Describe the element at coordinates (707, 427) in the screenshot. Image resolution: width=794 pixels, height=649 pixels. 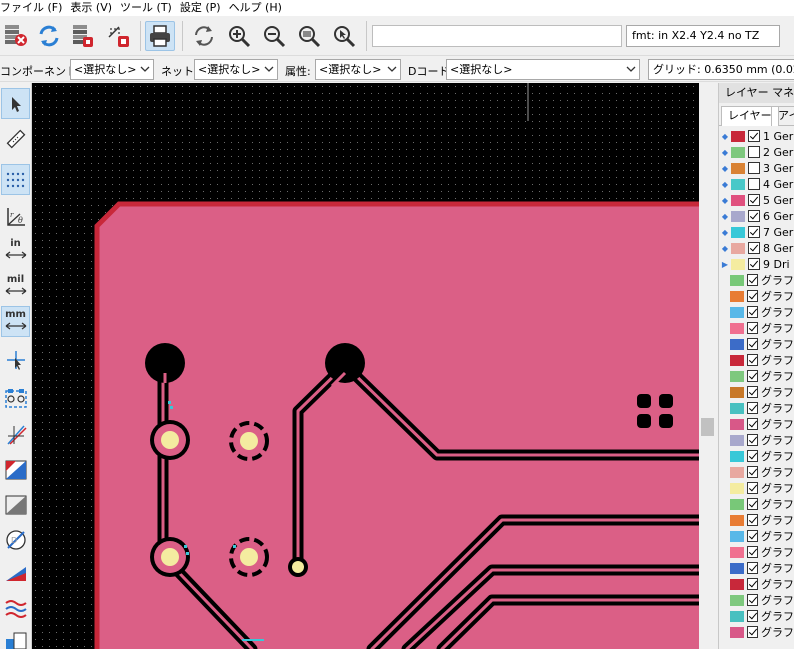
I see `scrollbar-thumb` at that location.